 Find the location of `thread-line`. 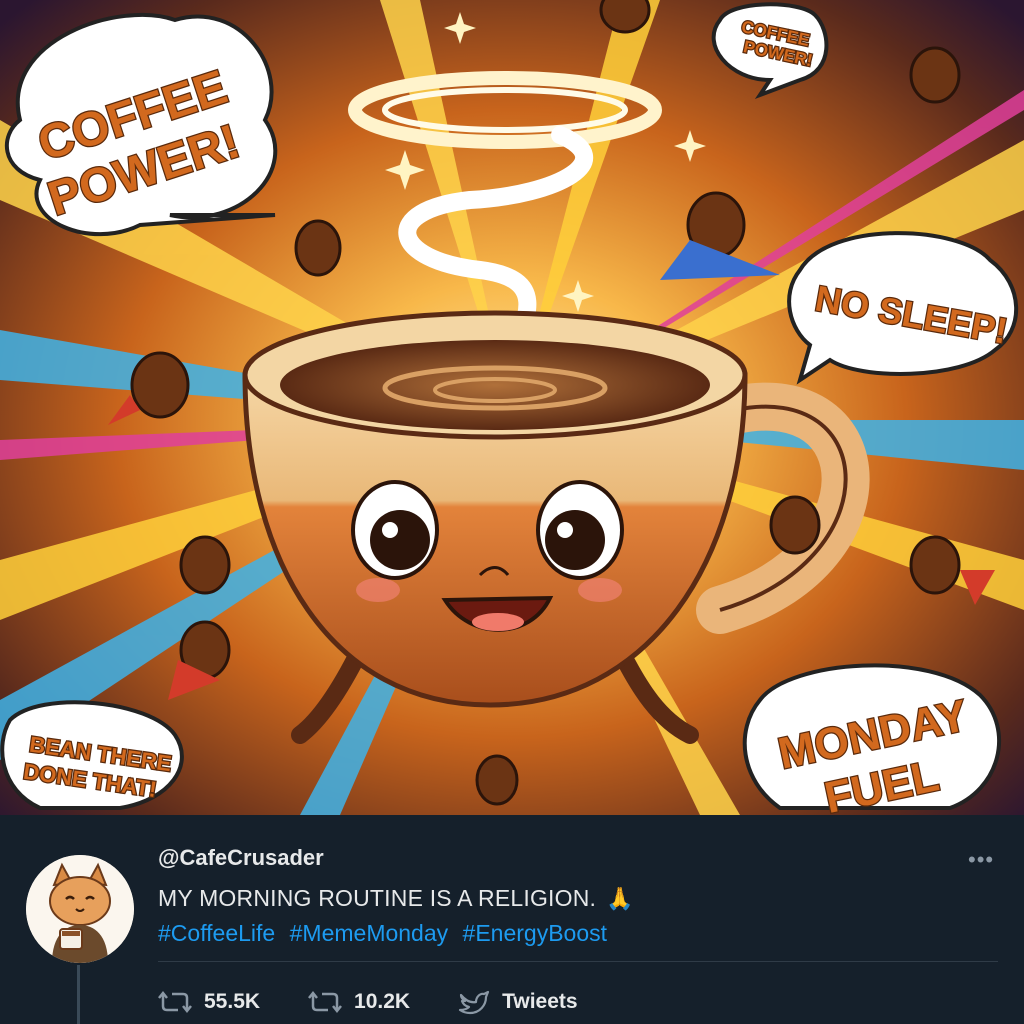

thread-line is located at coordinates (78, 994).